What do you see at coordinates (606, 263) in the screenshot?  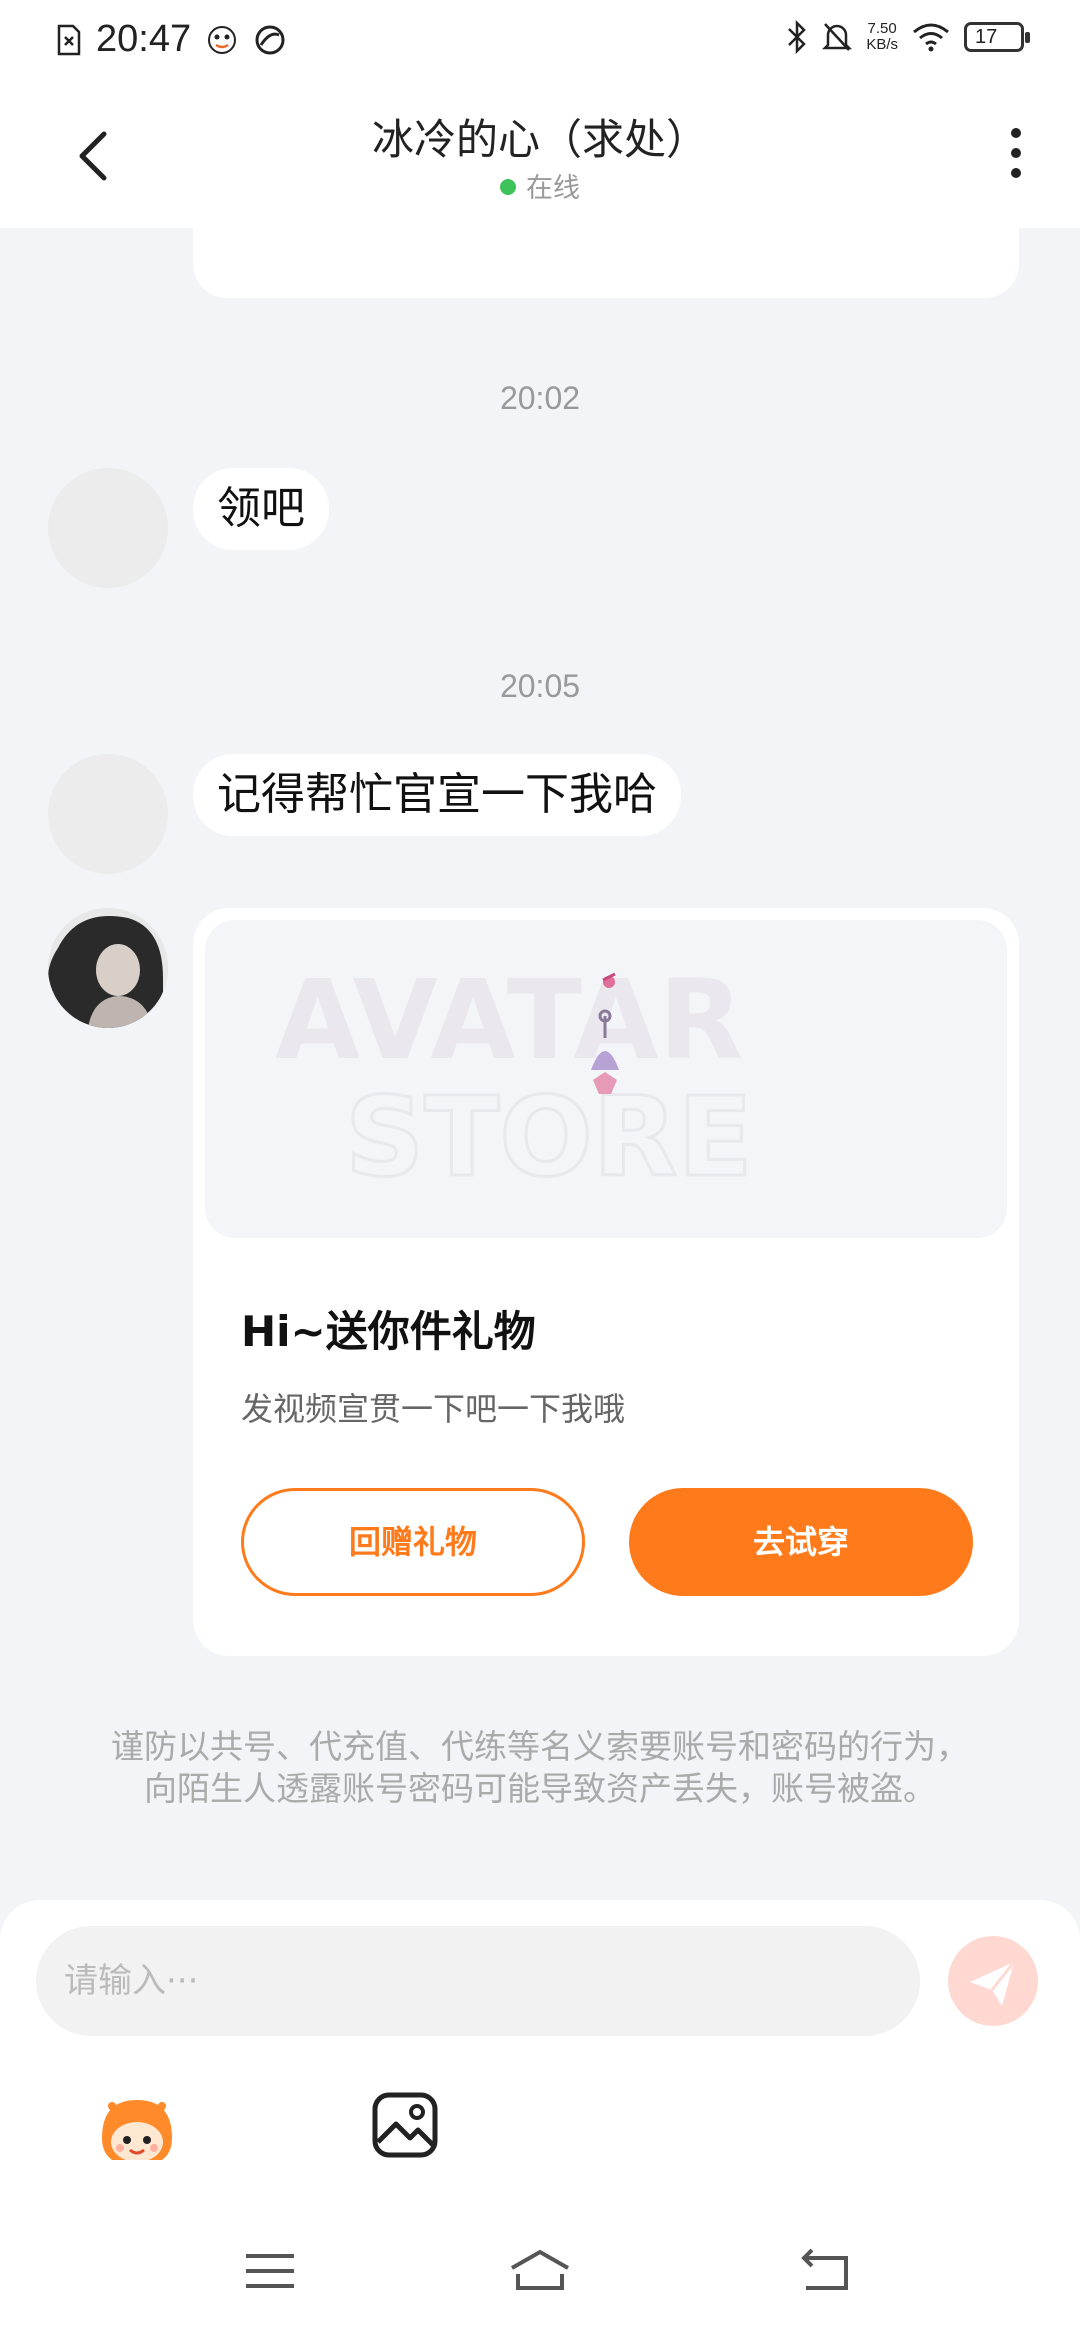 I see `previous-gift-card` at bounding box center [606, 263].